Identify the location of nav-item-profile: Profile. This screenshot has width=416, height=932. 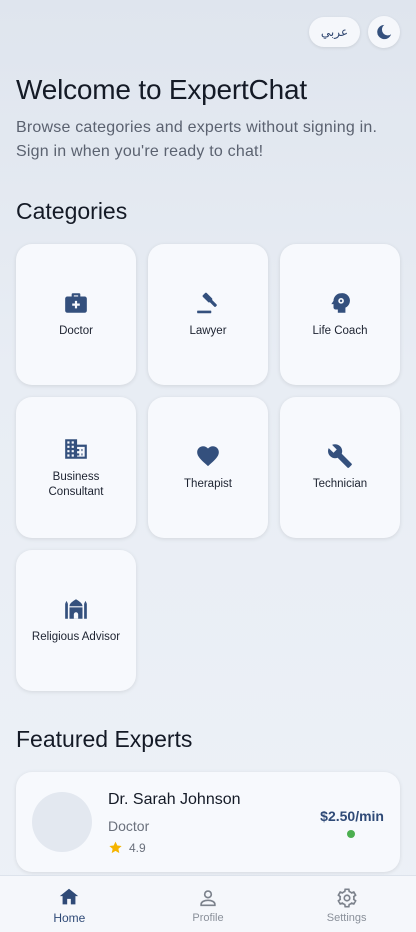
(208, 904).